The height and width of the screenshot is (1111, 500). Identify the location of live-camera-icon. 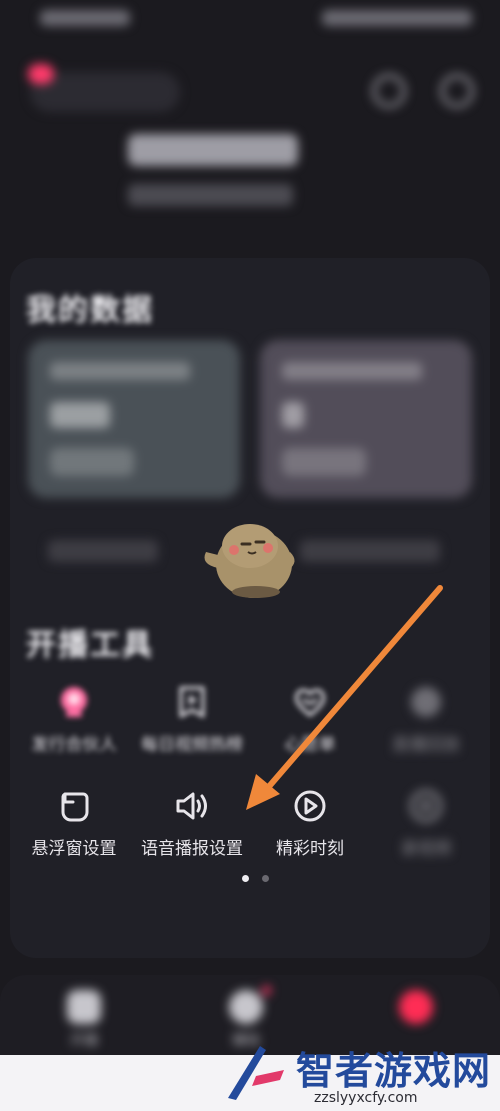
(84, 1007).